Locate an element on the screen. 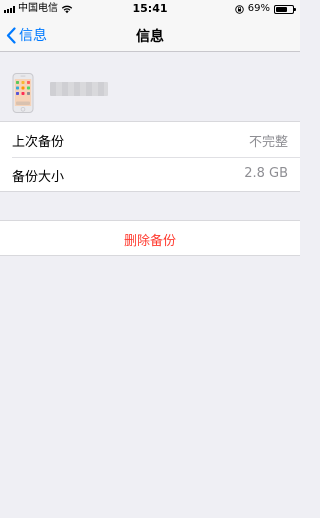 The image size is (320, 518). battery-percent: 69% is located at coordinates (258, 8).